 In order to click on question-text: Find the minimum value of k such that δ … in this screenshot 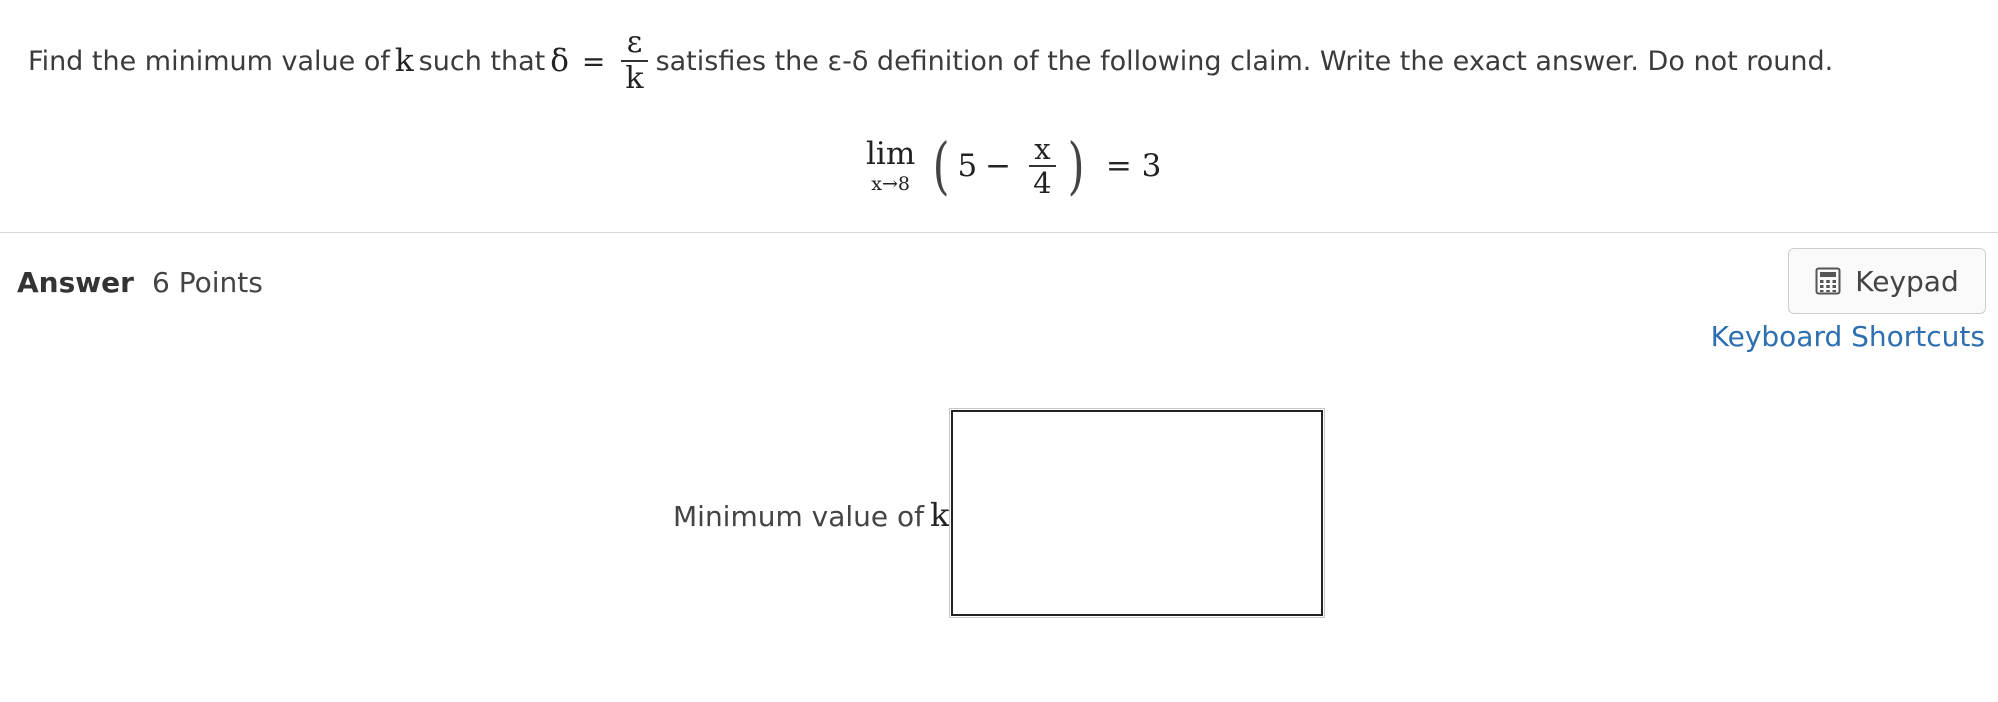, I will do `click(930, 61)`.